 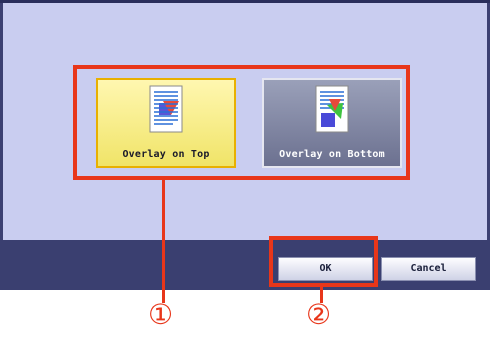 What do you see at coordinates (319, 314) in the screenshot?
I see `callout-number-2: ②` at bounding box center [319, 314].